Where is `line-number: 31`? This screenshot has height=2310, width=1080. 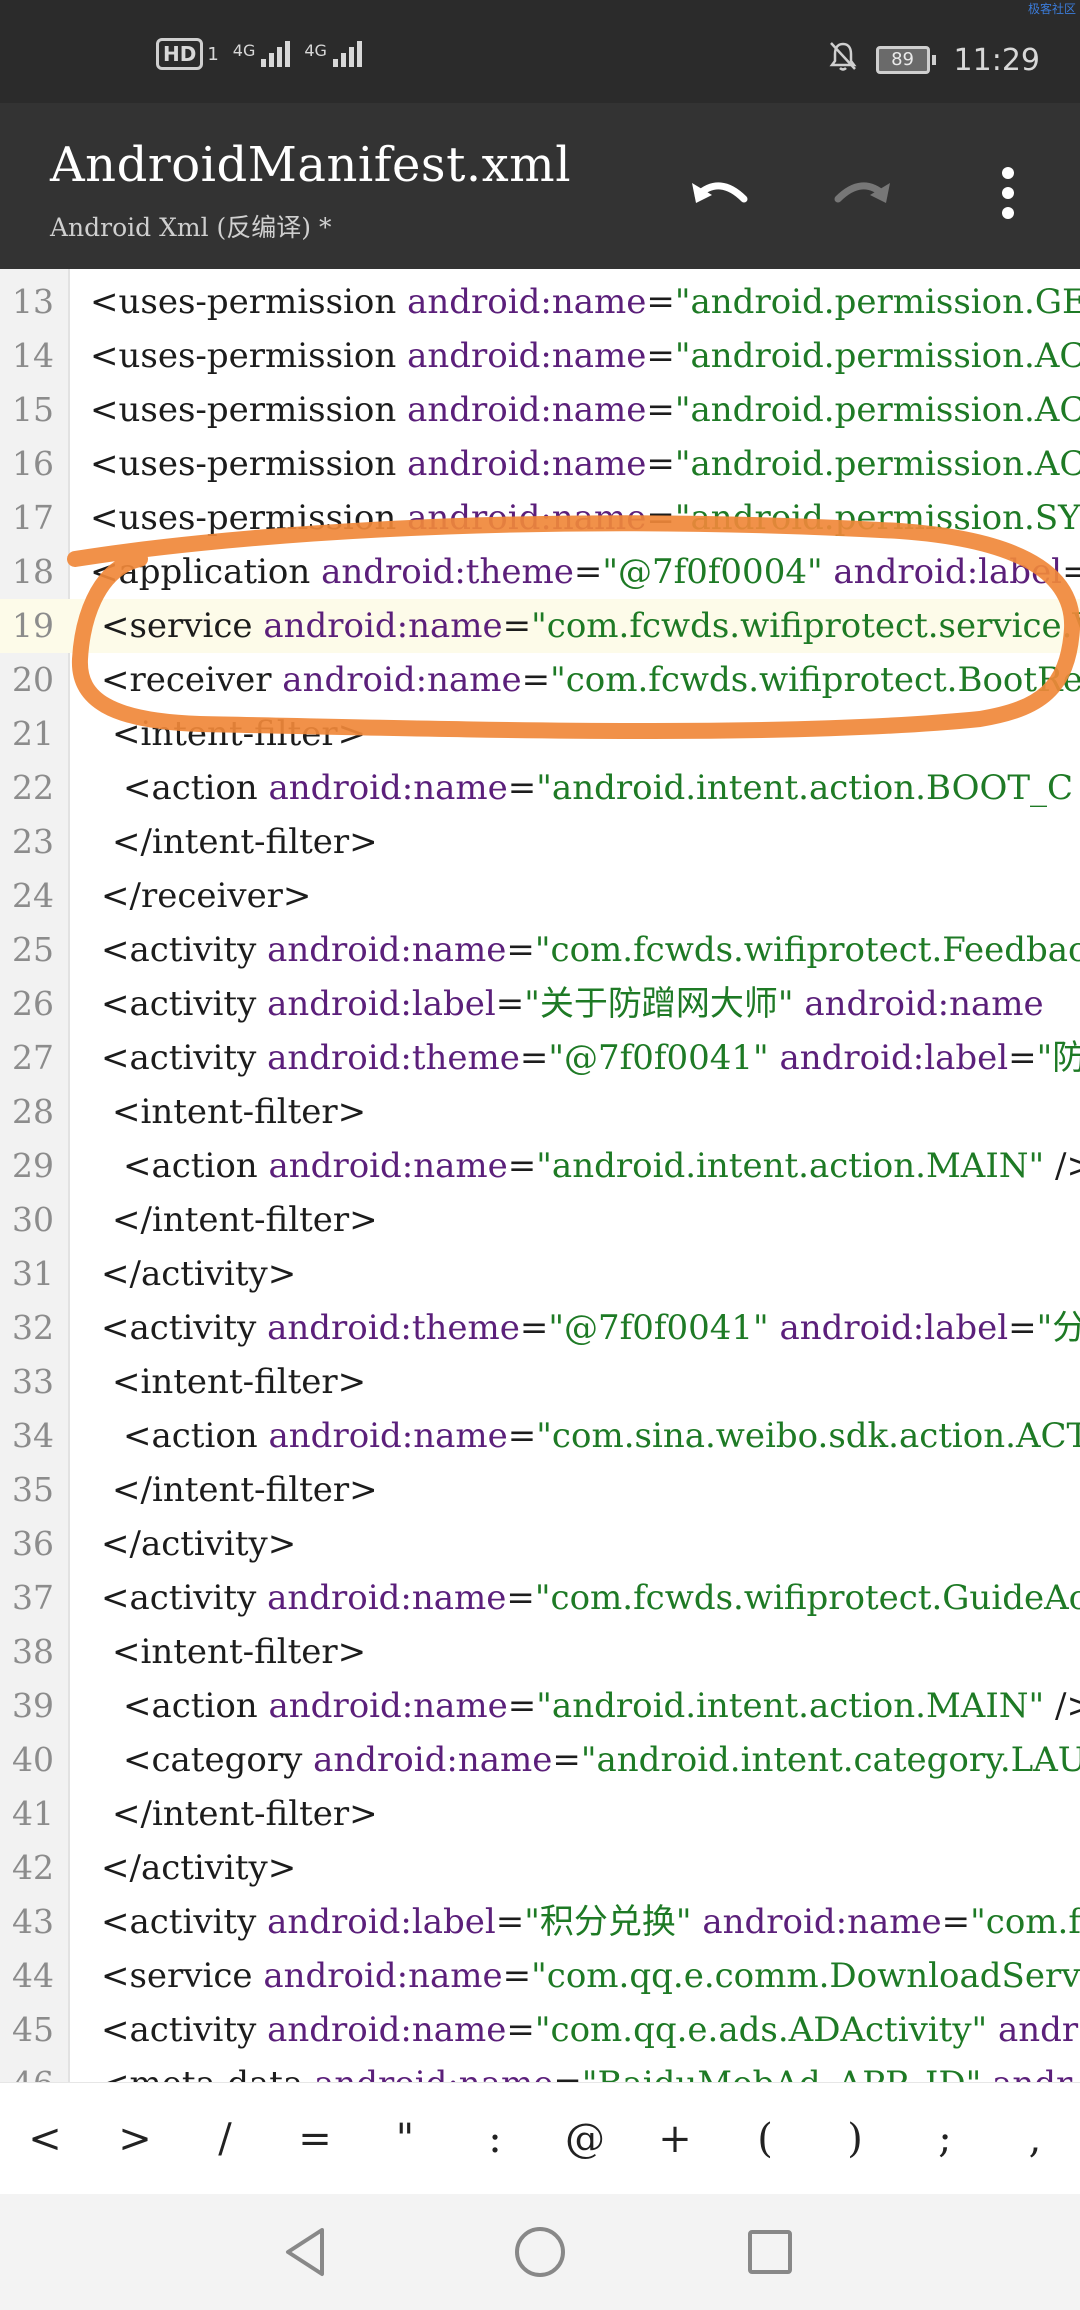 line-number: 31 is located at coordinates (33, 1273).